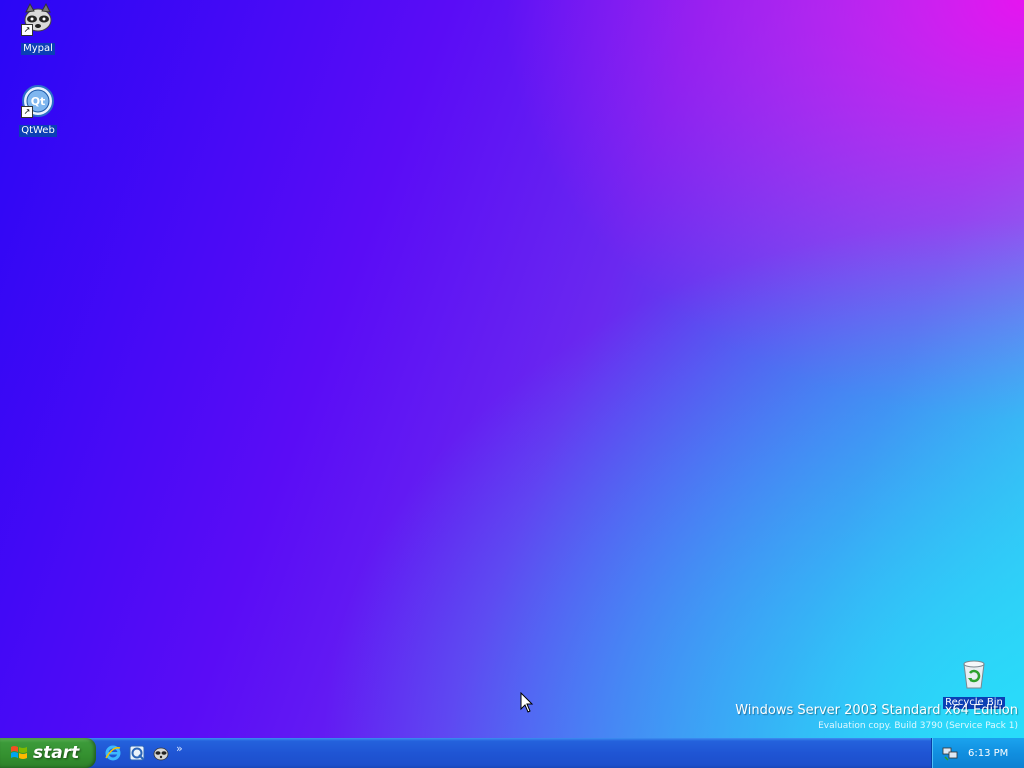 Image resolution: width=1024 pixels, height=768 pixels. What do you see at coordinates (179, 748) in the screenshot?
I see `quick-launch-chevron: »` at bounding box center [179, 748].